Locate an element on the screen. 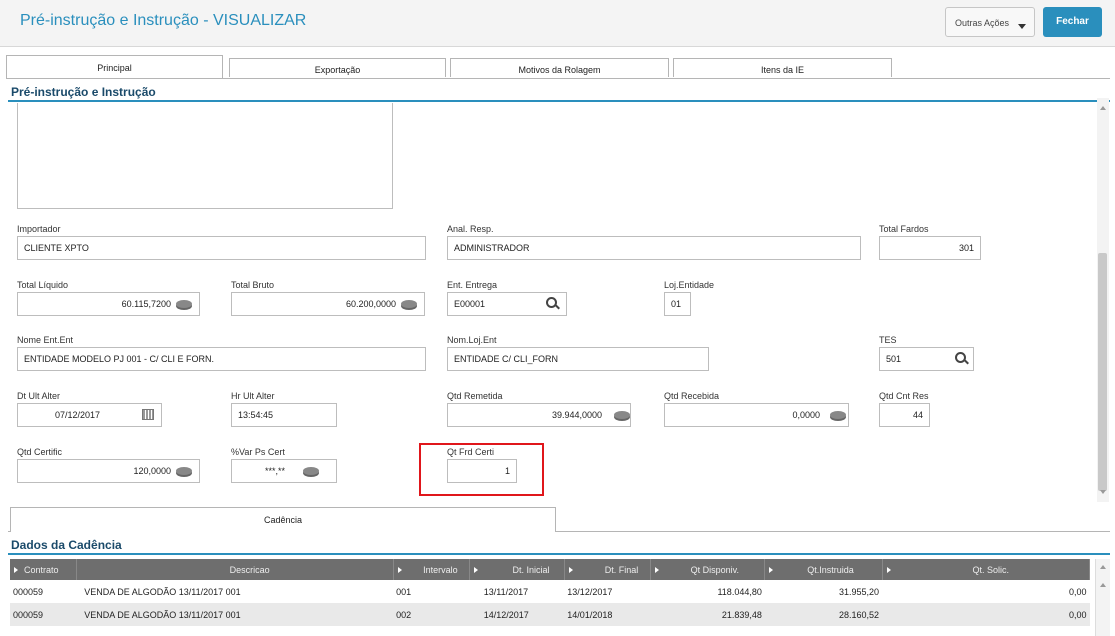 The width and height of the screenshot is (1115, 636). total-liquido-label: Total Líquido is located at coordinates (43, 285).